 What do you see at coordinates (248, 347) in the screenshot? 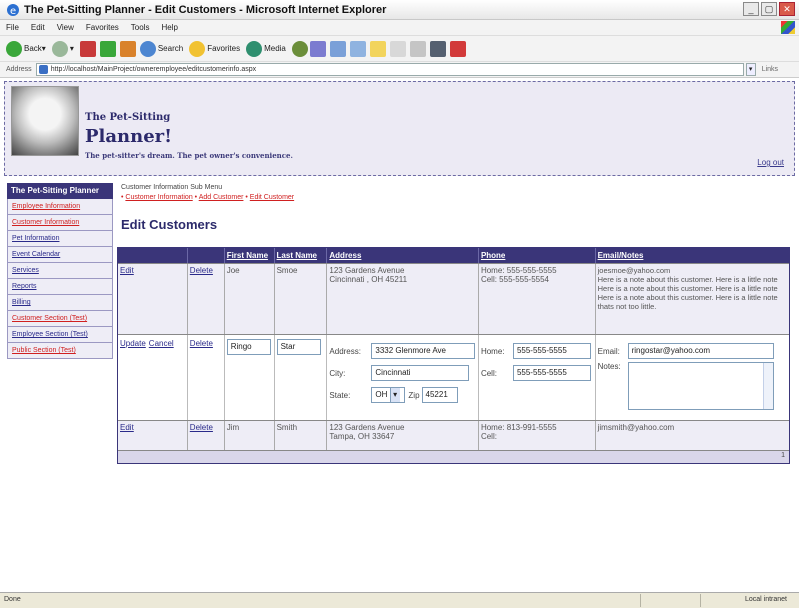
I see `first-name-input: Ringo` at bounding box center [248, 347].